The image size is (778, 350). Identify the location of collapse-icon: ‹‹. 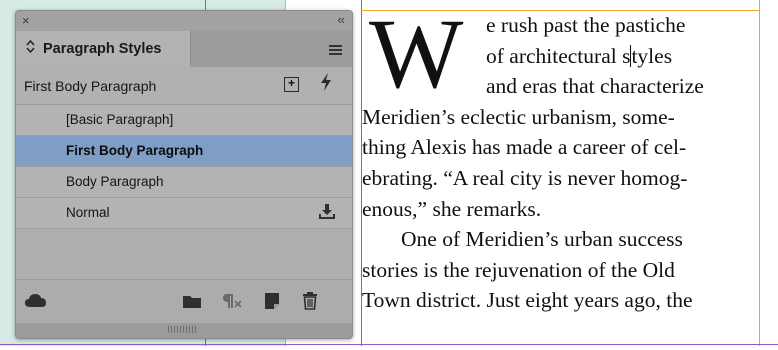
(341, 19).